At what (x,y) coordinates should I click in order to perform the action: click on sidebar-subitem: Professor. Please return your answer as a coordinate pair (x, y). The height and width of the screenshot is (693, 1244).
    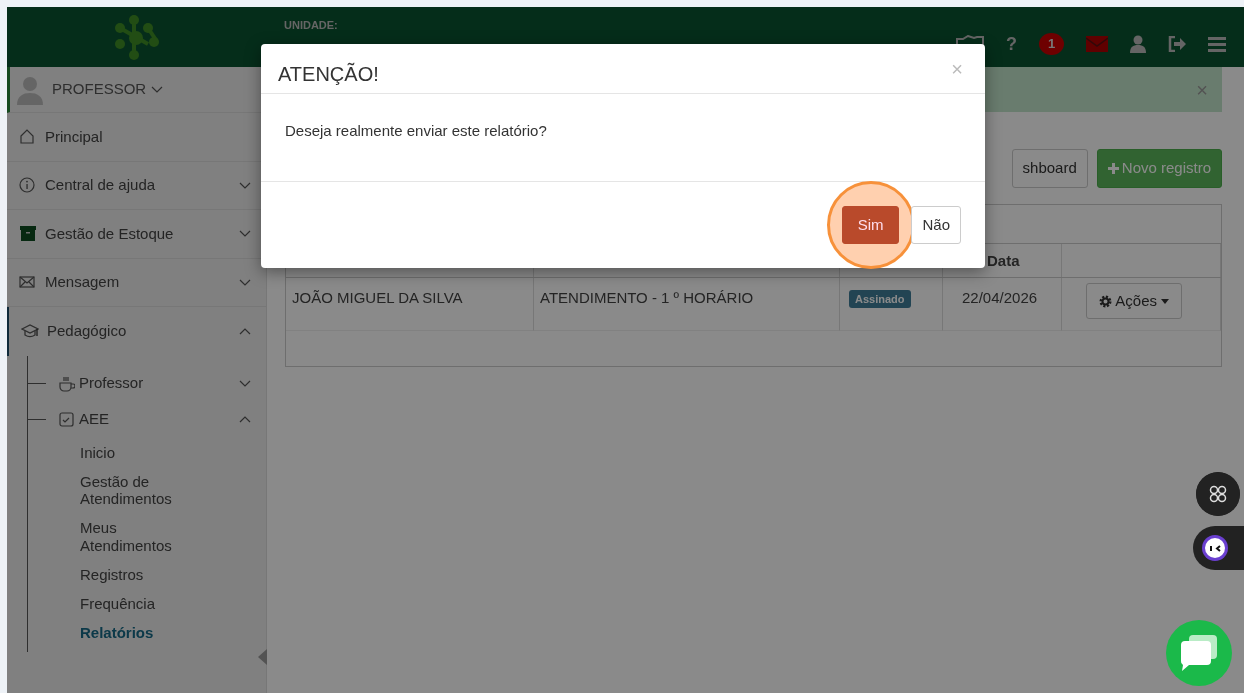
    Looking at the image, I should click on (156, 383).